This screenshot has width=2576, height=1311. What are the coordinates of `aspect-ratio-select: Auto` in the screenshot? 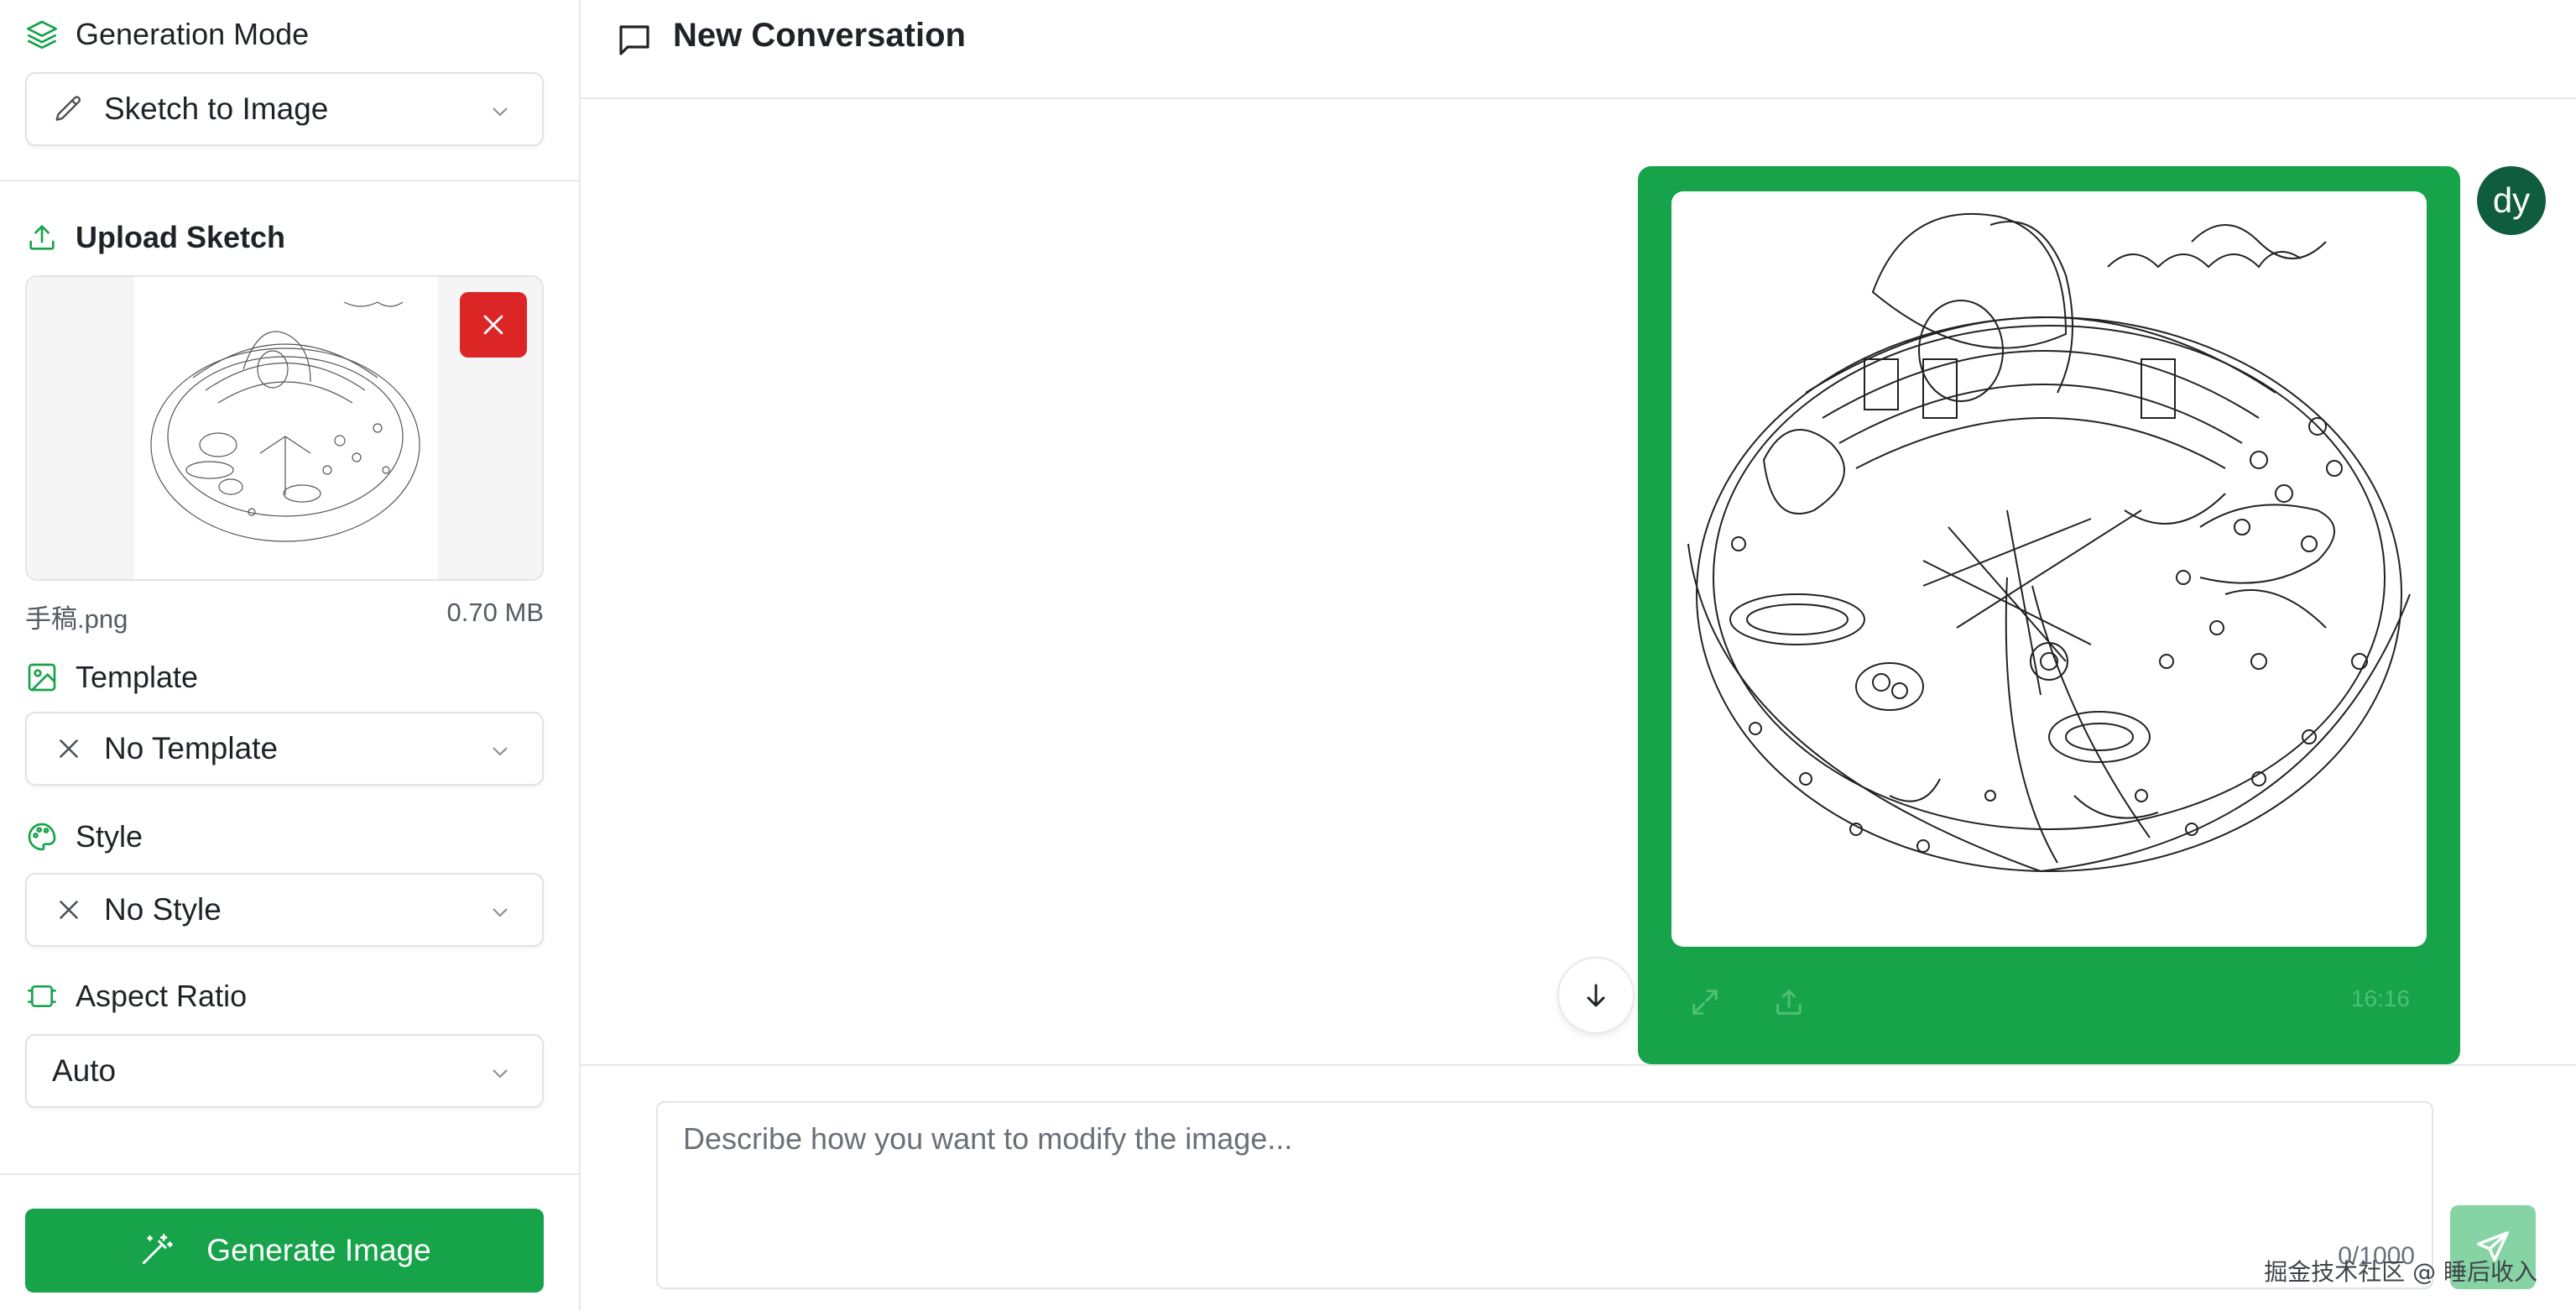 It's located at (284, 1071).